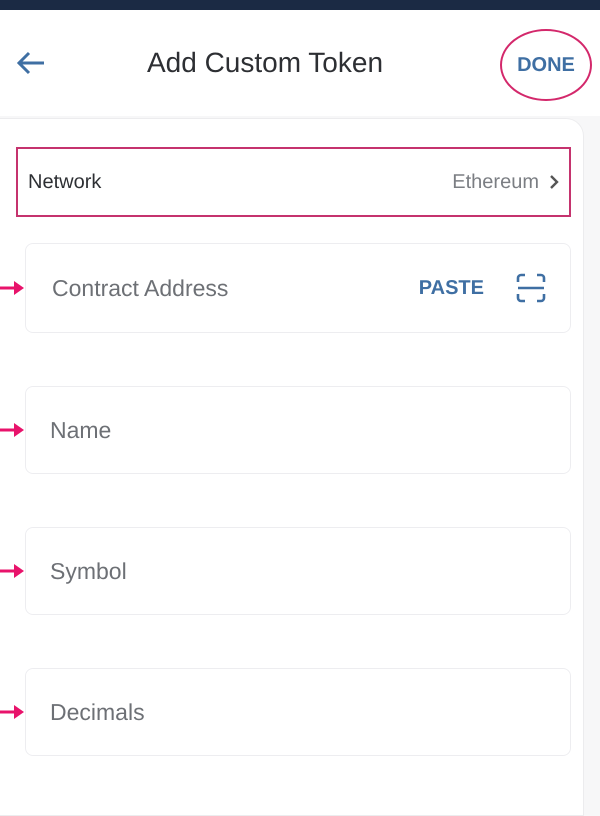 The width and height of the screenshot is (600, 816). I want to click on chevron-right-icon, so click(554, 182).